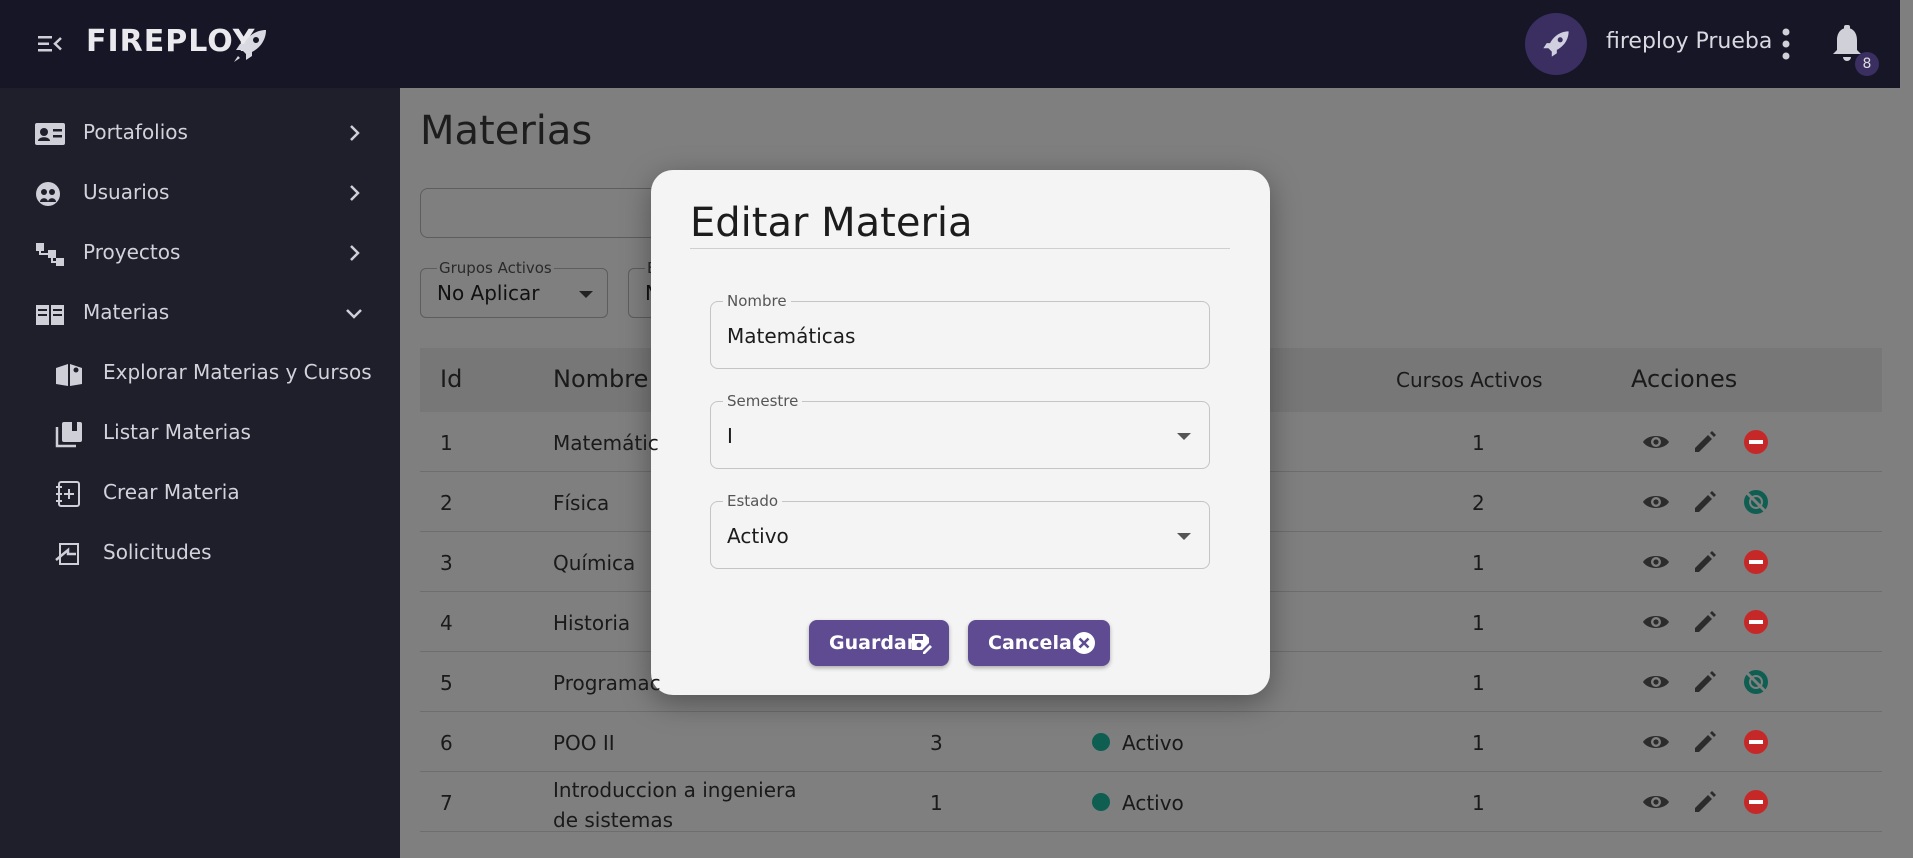 This screenshot has height=858, width=1913. What do you see at coordinates (126, 312) in the screenshot?
I see `sidebar-item-label: Materias` at bounding box center [126, 312].